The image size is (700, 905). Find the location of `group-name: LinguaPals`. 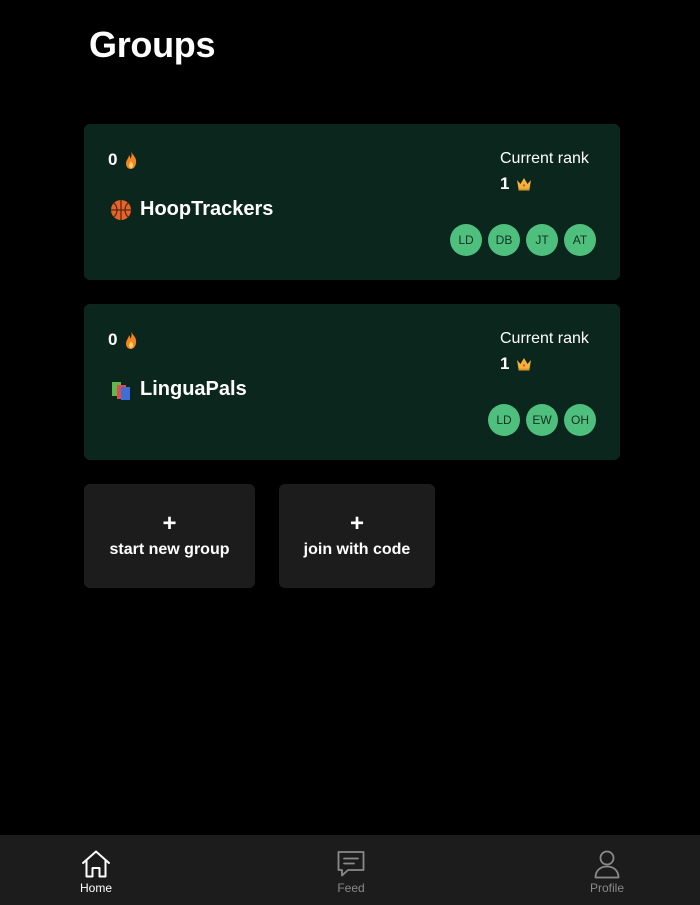

group-name: LinguaPals is located at coordinates (193, 389).